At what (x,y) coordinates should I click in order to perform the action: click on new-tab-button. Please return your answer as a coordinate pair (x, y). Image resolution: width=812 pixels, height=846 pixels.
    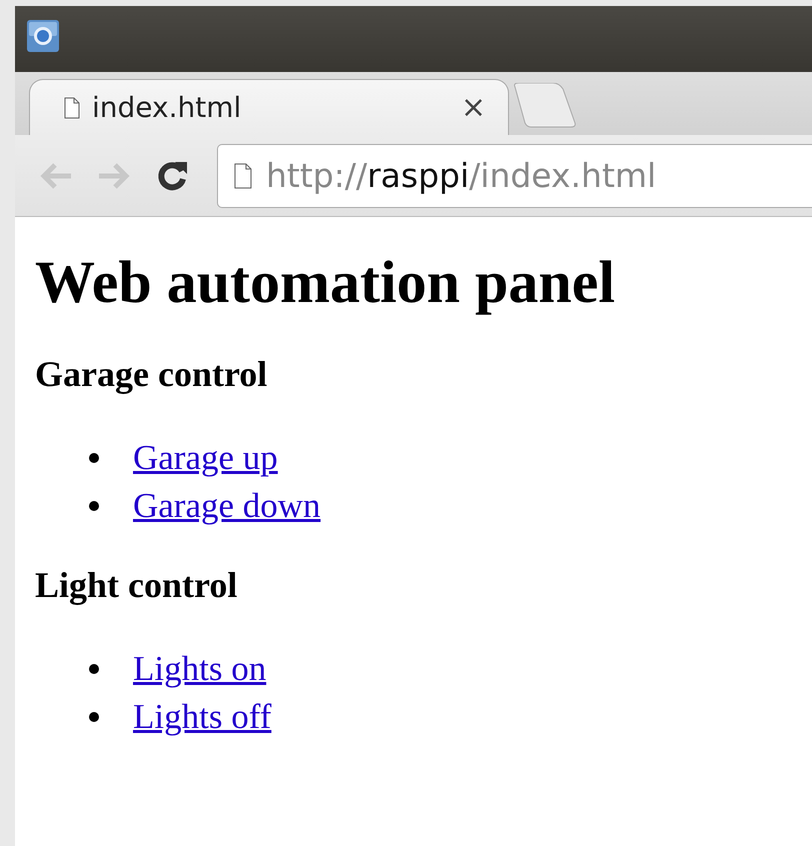
    Looking at the image, I should click on (545, 106).